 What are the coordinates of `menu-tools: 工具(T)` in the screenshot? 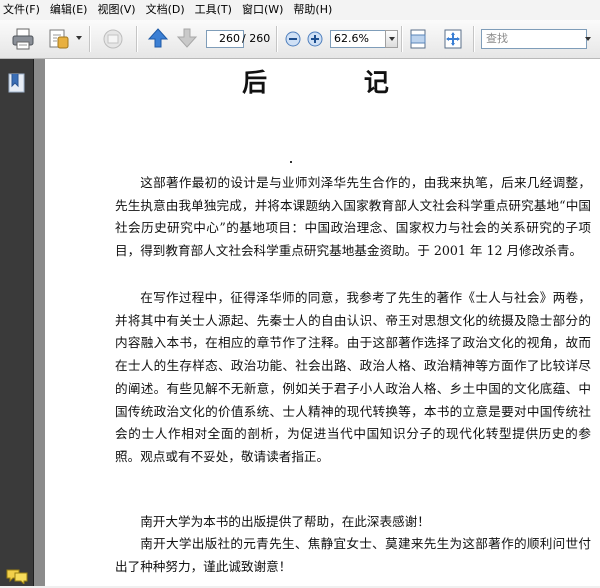 It's located at (213, 10).